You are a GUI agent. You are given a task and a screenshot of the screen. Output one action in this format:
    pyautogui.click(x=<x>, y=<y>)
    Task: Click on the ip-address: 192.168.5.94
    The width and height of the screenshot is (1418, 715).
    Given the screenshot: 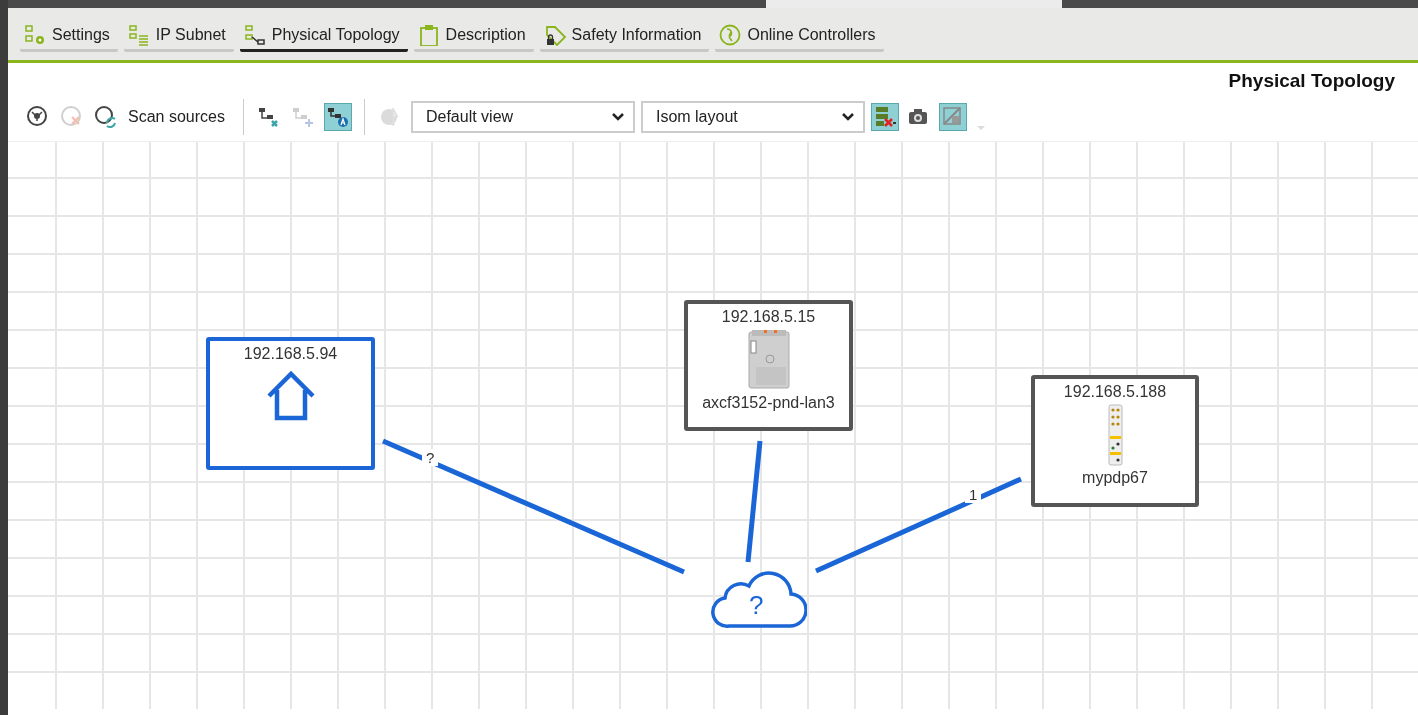 What is the action you would take?
    pyautogui.click(x=290, y=354)
    